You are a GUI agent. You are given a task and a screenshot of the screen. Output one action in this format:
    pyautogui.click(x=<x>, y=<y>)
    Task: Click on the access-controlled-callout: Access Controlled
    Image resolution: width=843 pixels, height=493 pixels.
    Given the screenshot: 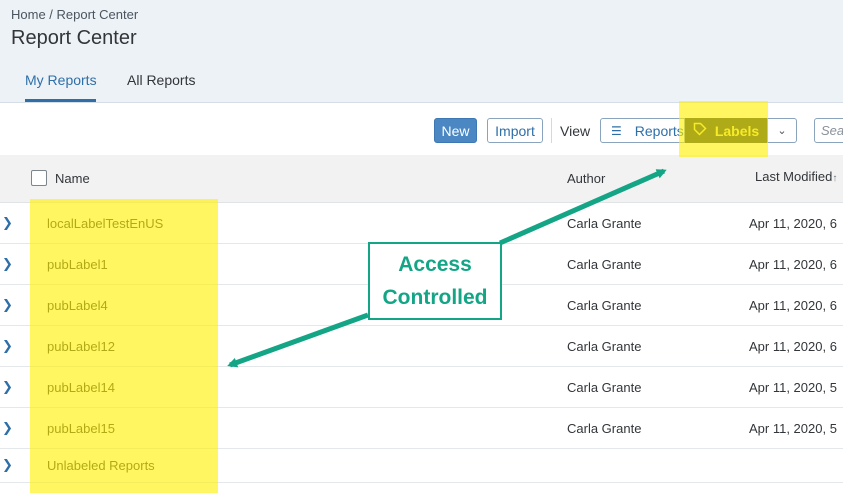 What is the action you would take?
    pyautogui.click(x=435, y=281)
    